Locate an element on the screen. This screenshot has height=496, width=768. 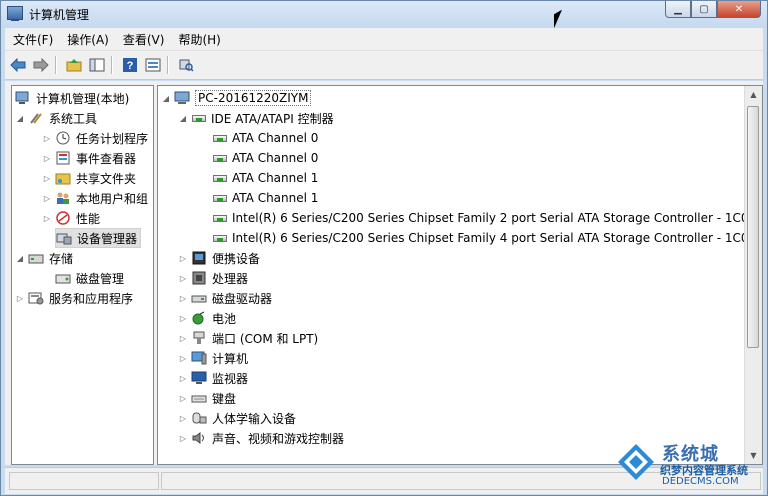
tree-item-system-tools: ◢ 系统工具 is located at coordinates (56, 118).